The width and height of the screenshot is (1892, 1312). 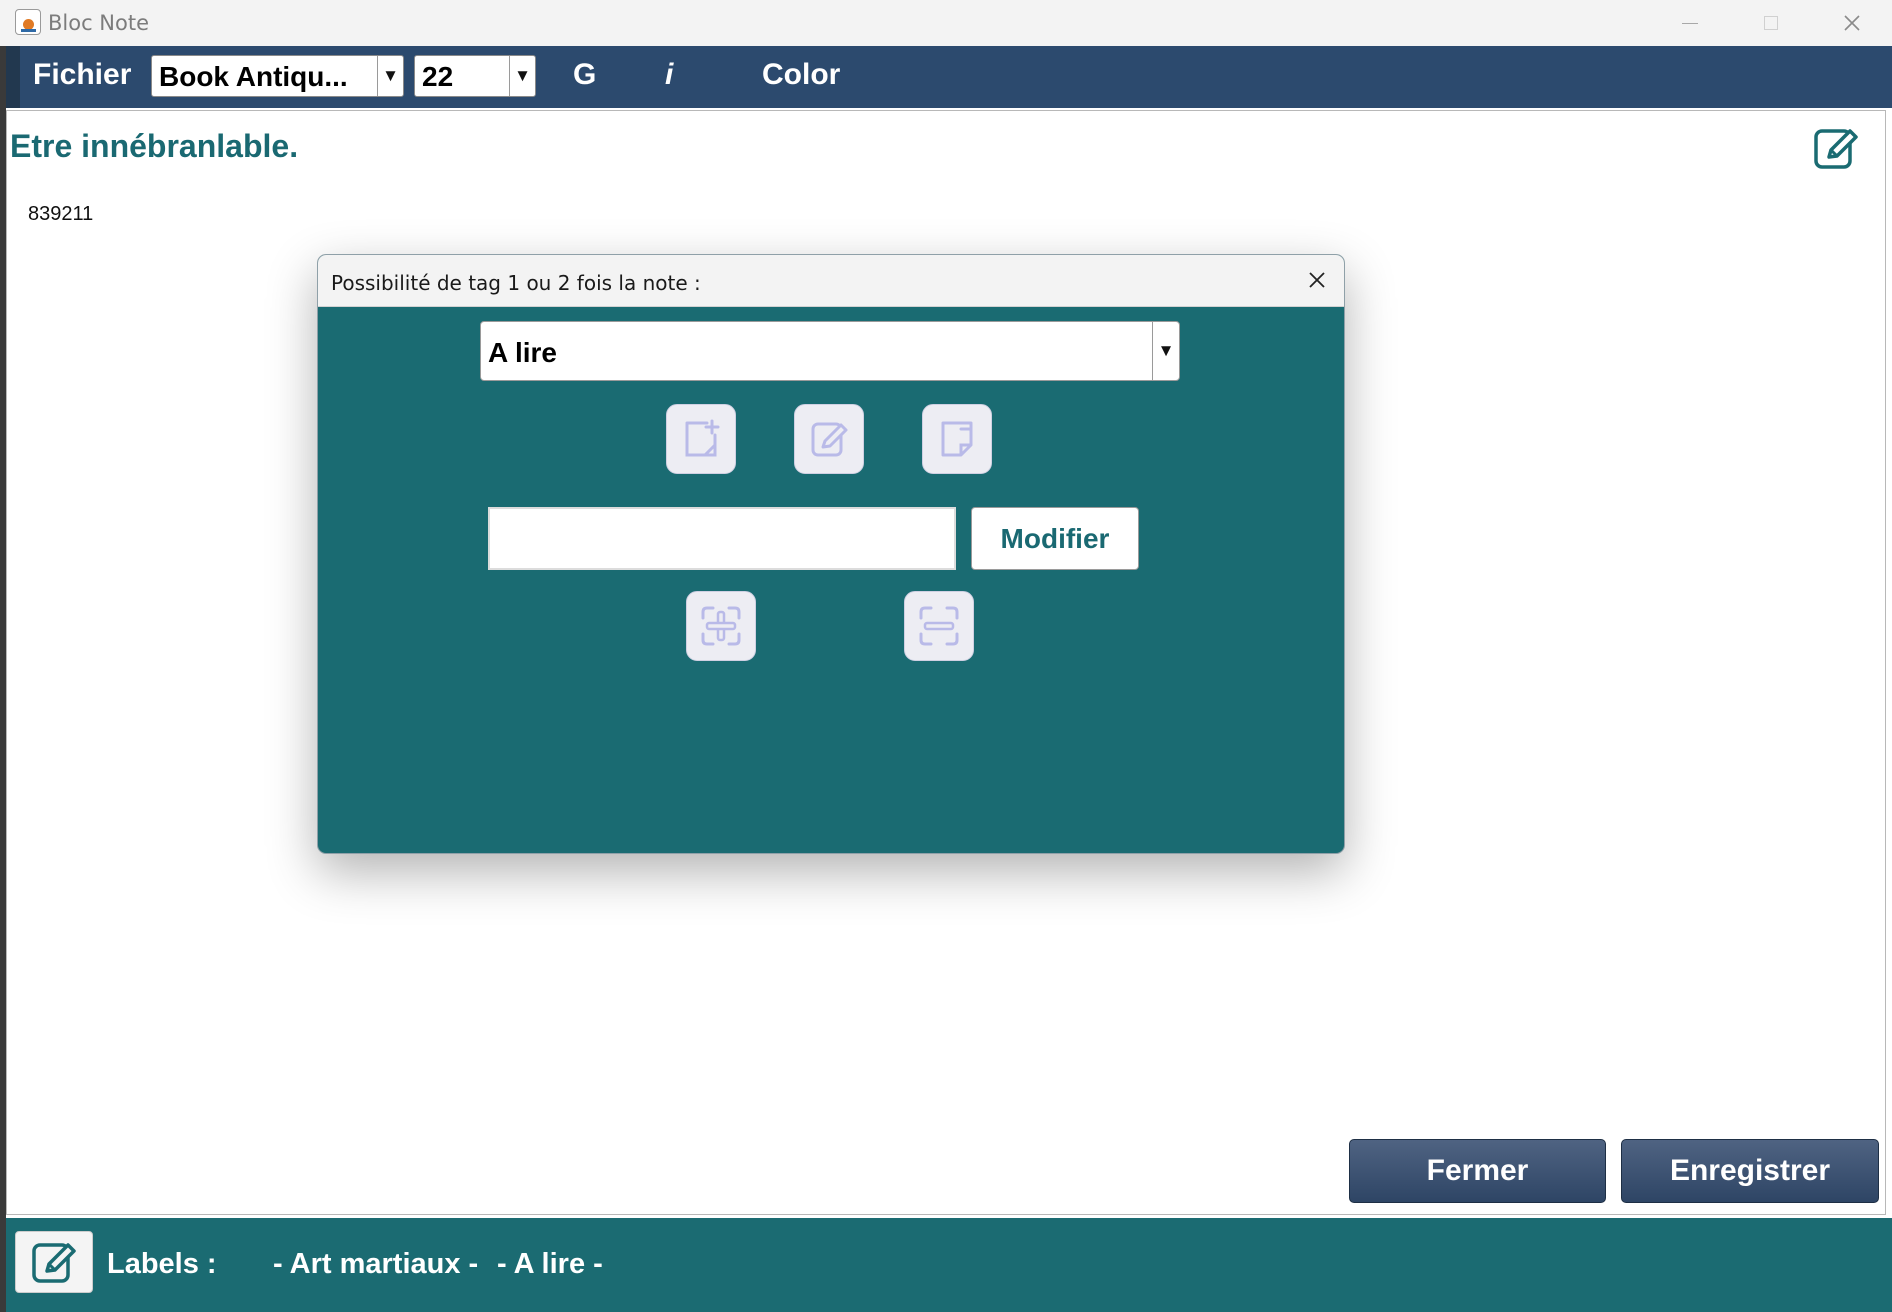 I want to click on delete-tag-button, so click(x=957, y=439).